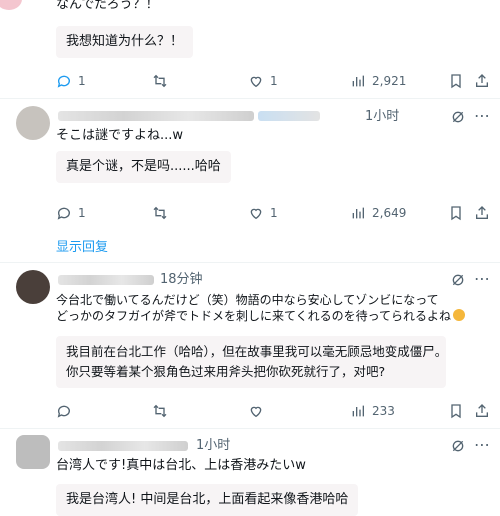  I want to click on post-text-line: どっかのタフガイが斧でトドメを刺しに来てくれるのを待ってられるよね, so click(261, 316).